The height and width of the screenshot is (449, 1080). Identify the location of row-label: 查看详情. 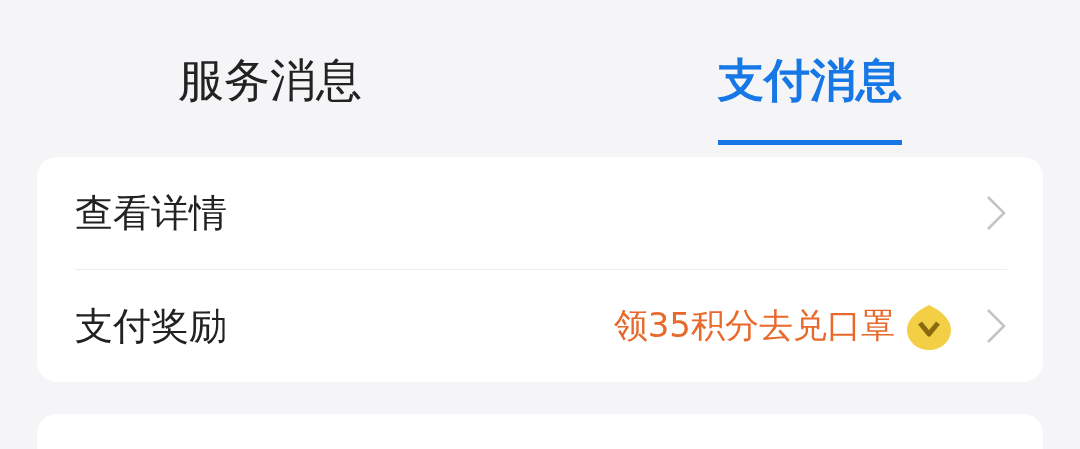
(514, 213).